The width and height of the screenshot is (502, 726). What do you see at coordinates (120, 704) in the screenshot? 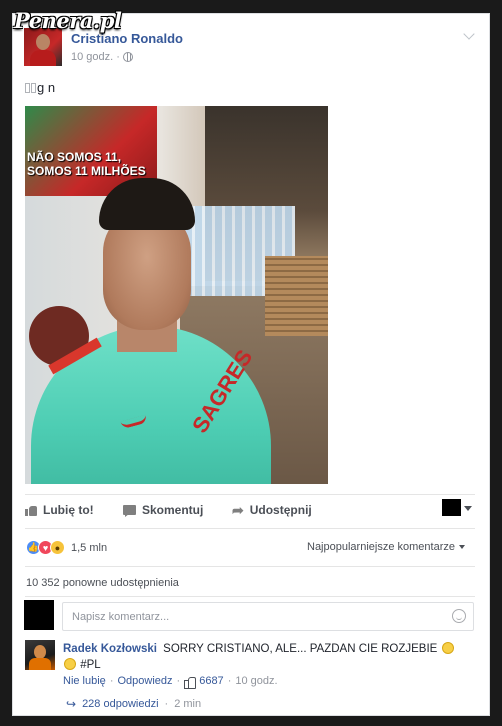
I see `replies-count: 228 odpowiedzi` at bounding box center [120, 704].